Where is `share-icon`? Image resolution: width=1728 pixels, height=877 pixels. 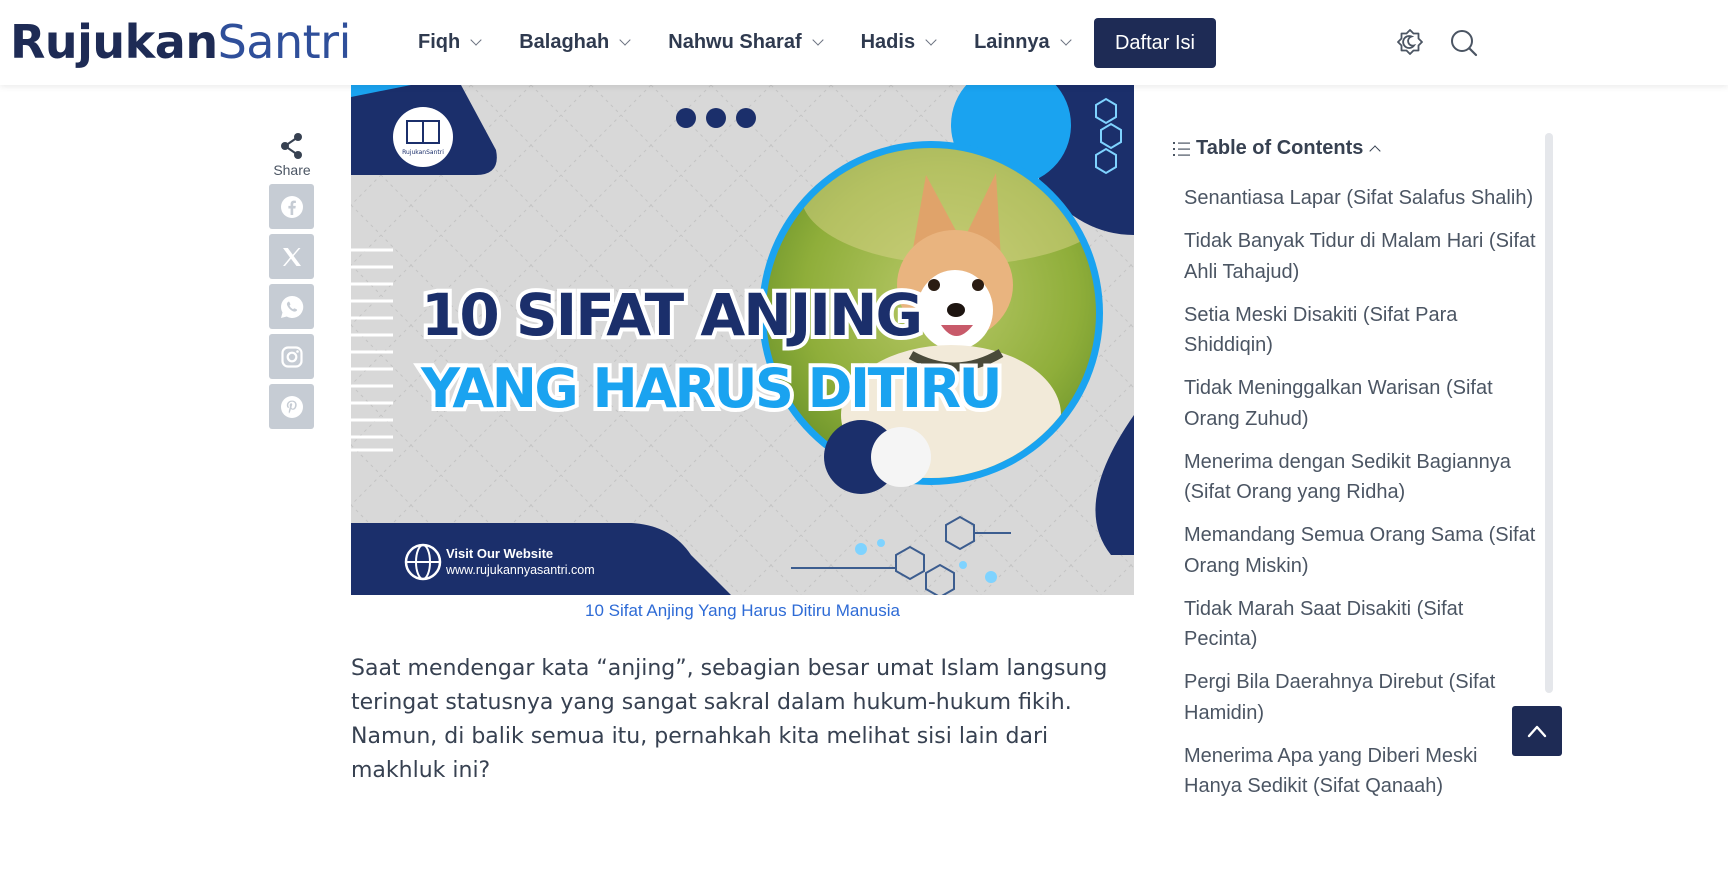
share-icon is located at coordinates (292, 146).